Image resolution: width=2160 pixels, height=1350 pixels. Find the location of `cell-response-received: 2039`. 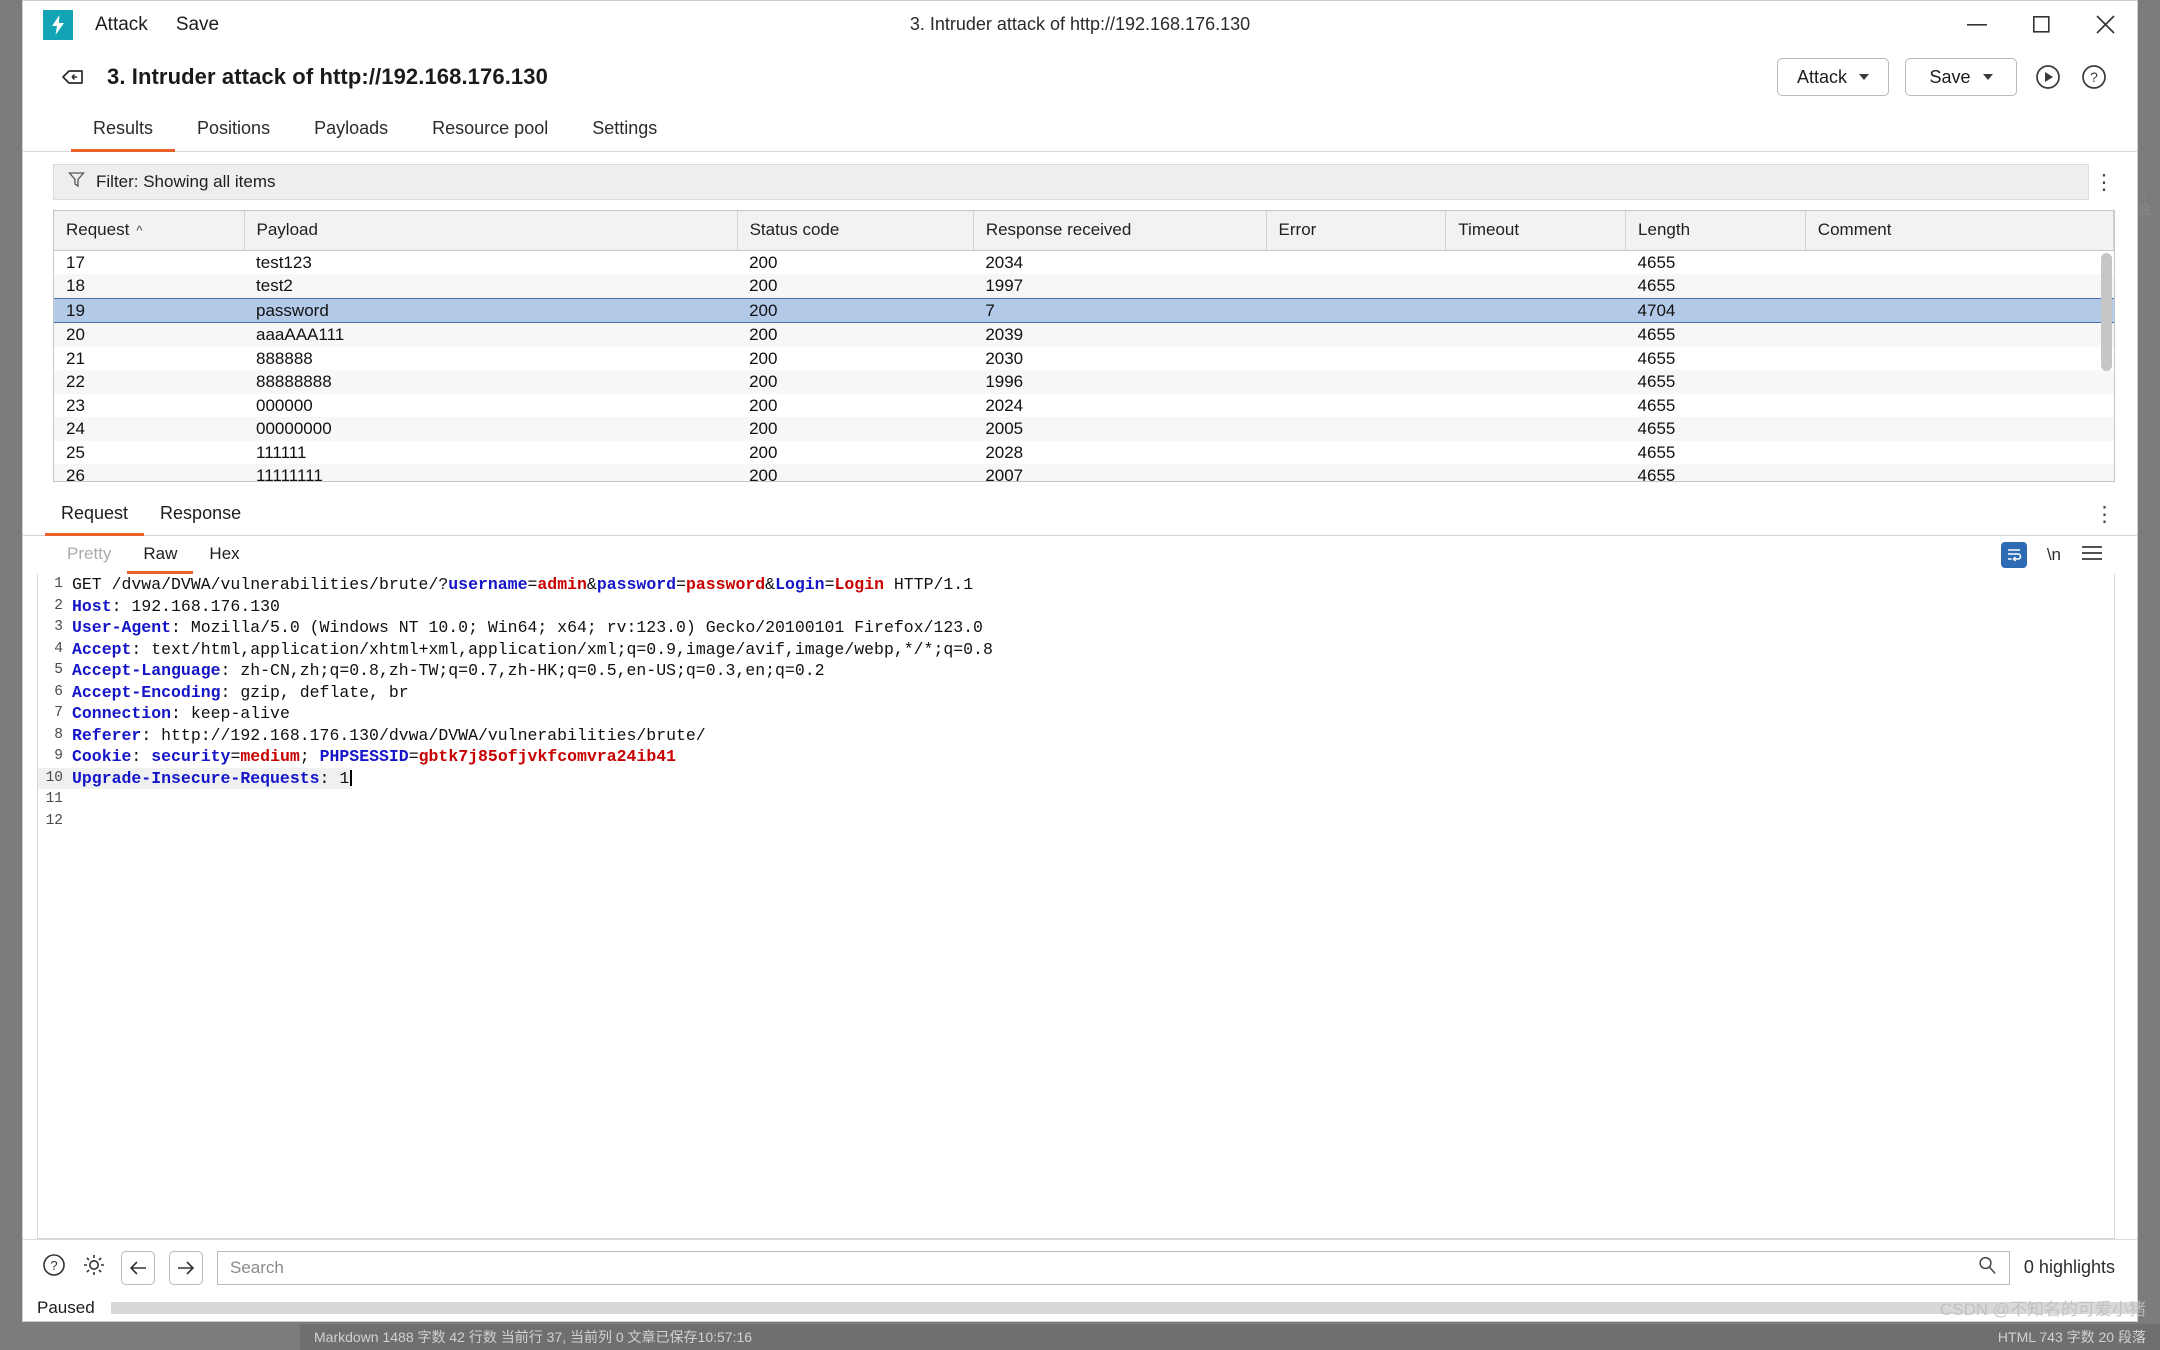

cell-response-received: 2039 is located at coordinates (1120, 334).